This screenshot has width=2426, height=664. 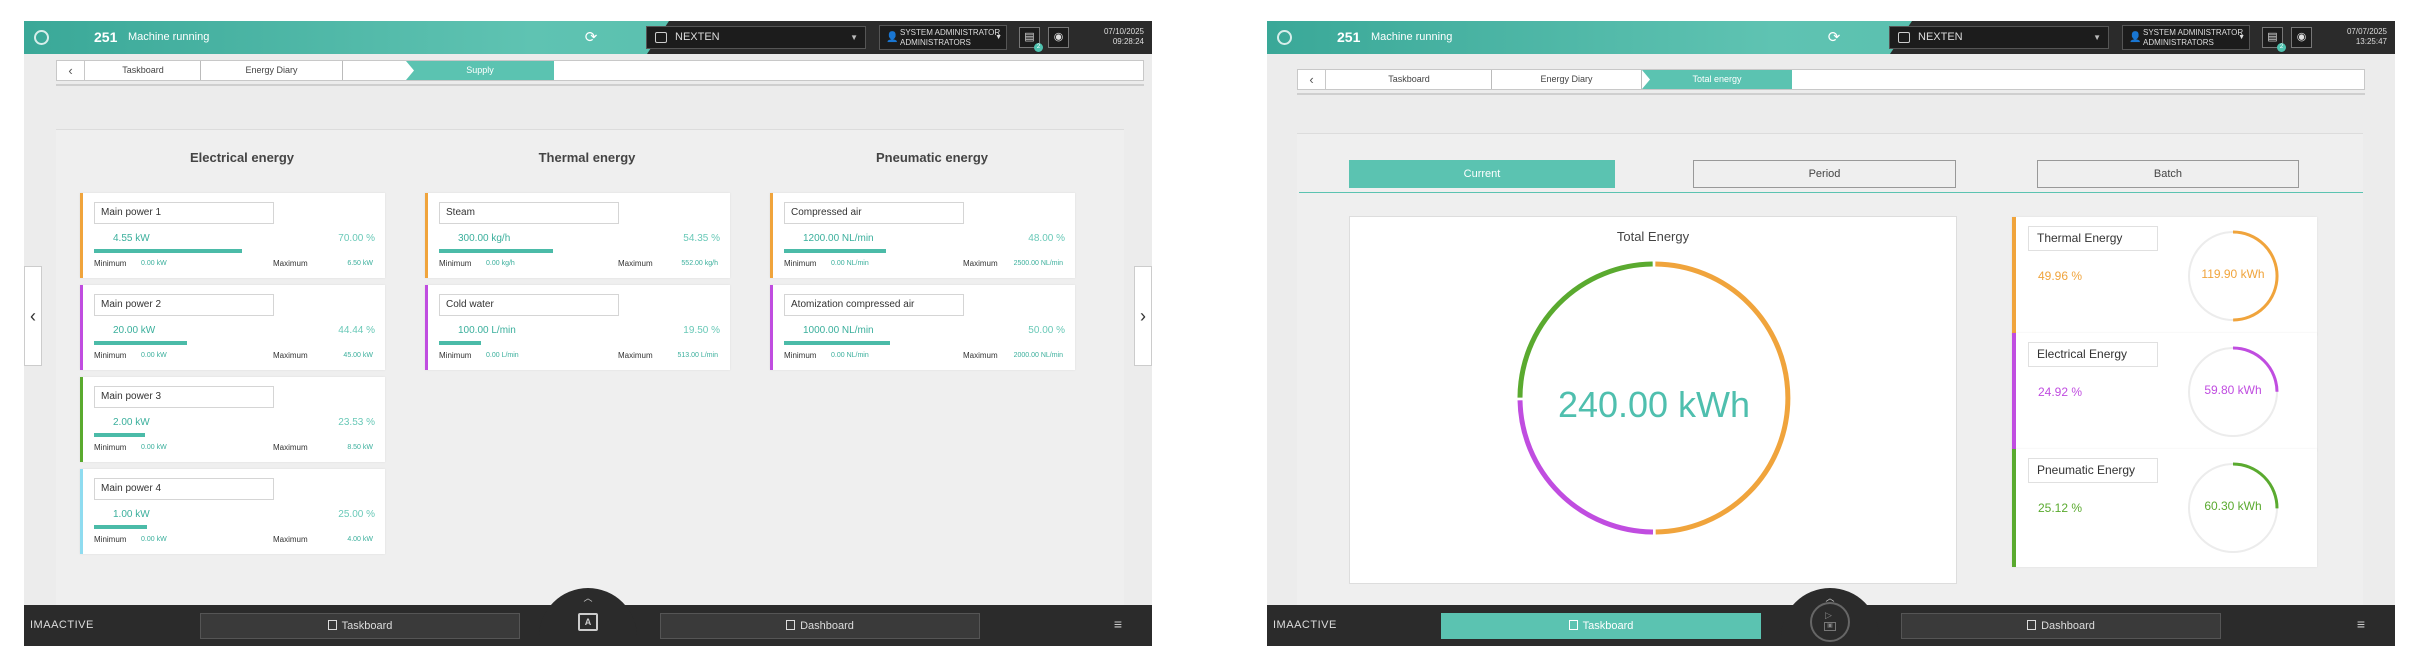 I want to click on hub-button: ︿ A, so click(x=588, y=617).